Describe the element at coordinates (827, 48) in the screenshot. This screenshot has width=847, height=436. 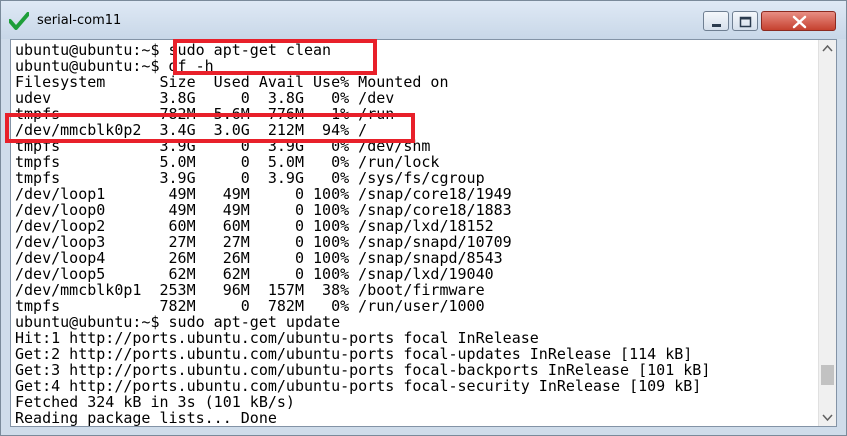
I see `scroll-up-arrow-icon` at that location.